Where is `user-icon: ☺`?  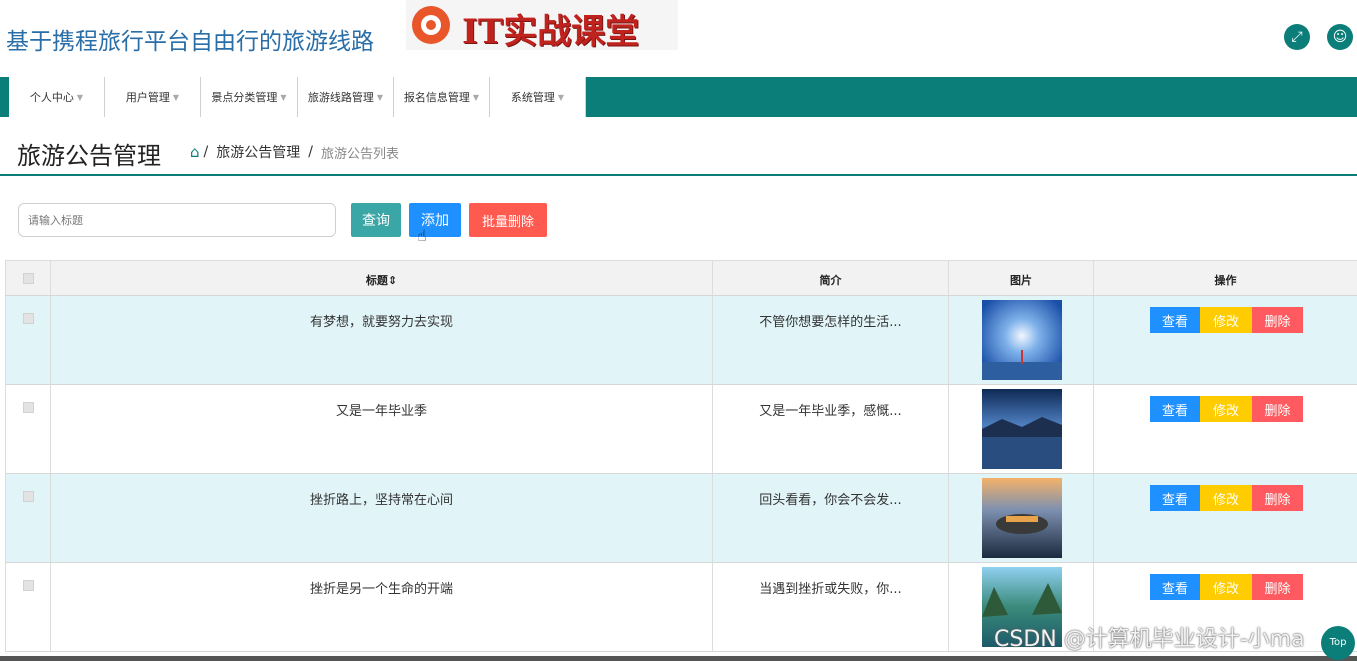
user-icon: ☺ is located at coordinates (1340, 37).